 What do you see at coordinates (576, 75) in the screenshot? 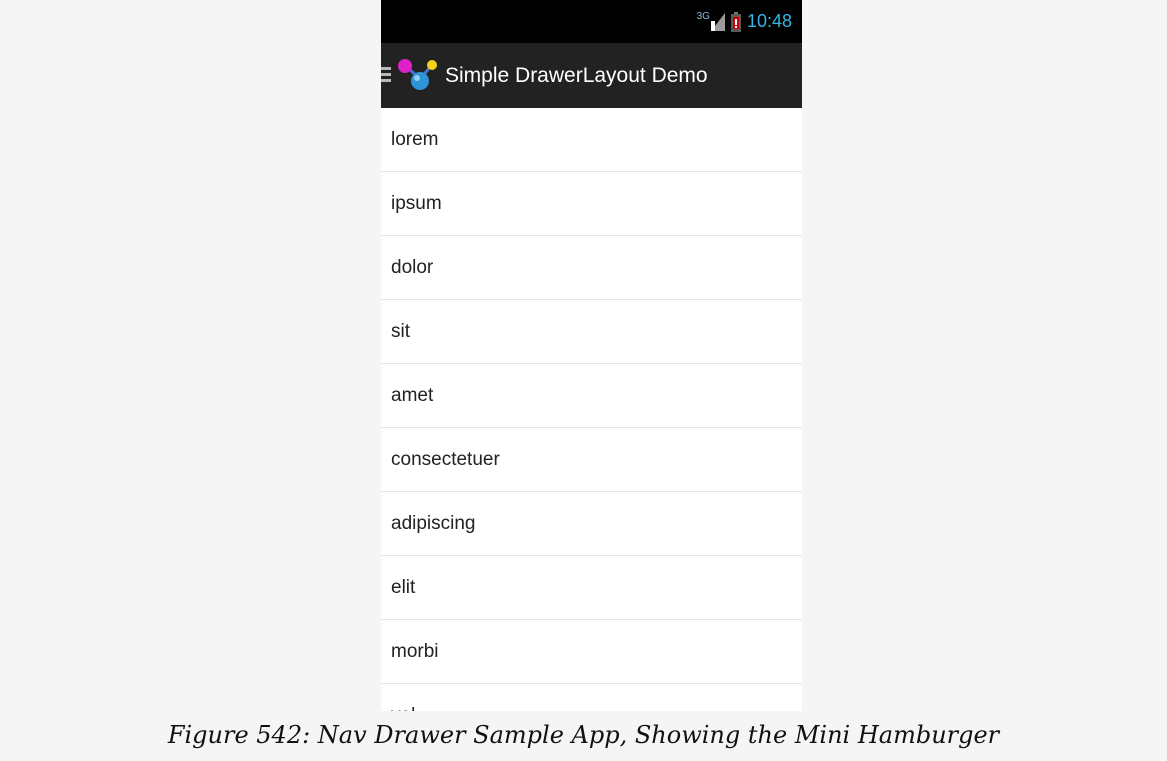
I see `app-title: Simple DrawerLayout Demo` at bounding box center [576, 75].